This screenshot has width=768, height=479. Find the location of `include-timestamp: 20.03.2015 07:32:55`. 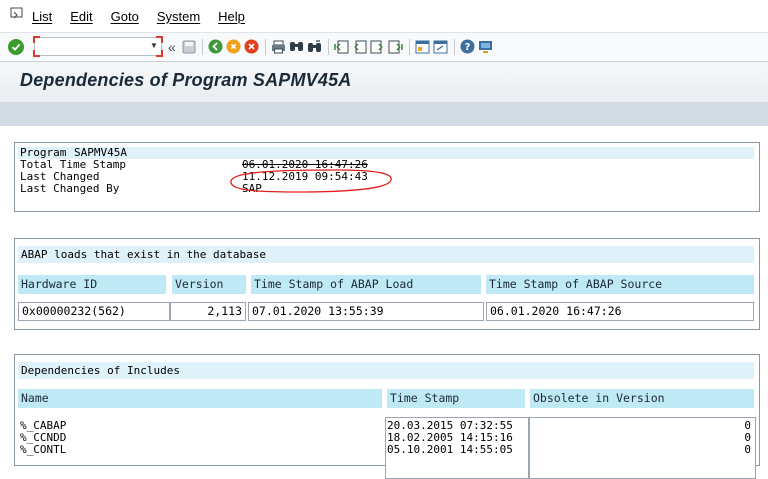

include-timestamp: 20.03.2015 07:32:55 is located at coordinates (450, 425).